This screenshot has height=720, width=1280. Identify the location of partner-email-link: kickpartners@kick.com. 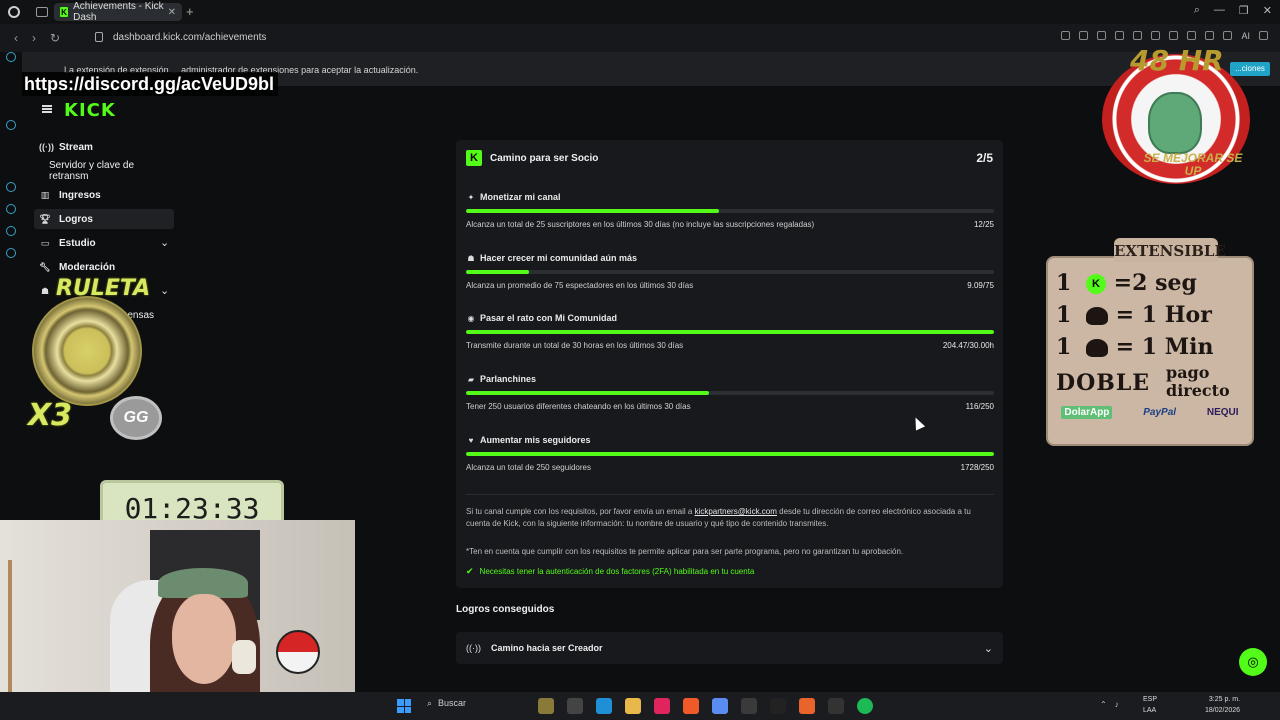
(736, 511).